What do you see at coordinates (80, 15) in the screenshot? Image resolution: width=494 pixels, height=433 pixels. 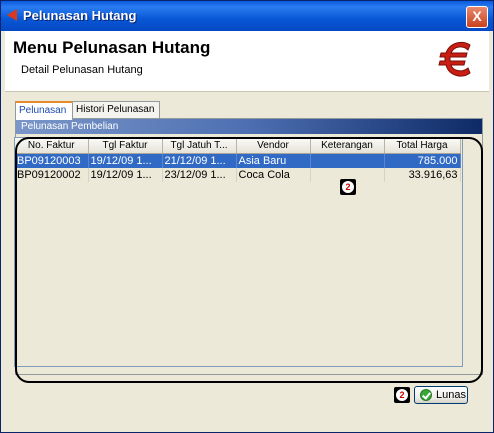 I see `window-title: Pelunasan Hutang` at bounding box center [80, 15].